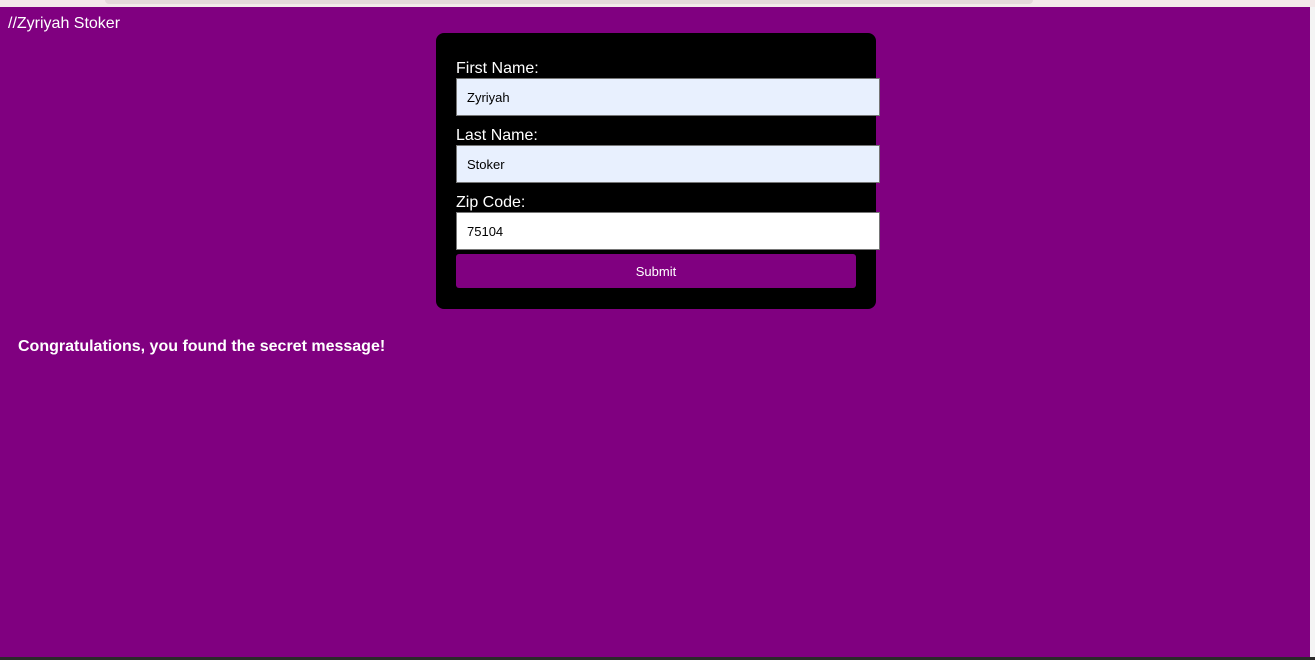 Image resolution: width=1315 pixels, height=660 pixels. I want to click on last-name-input, so click(668, 164).